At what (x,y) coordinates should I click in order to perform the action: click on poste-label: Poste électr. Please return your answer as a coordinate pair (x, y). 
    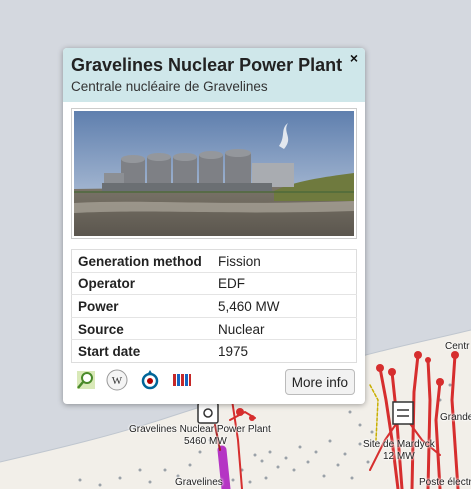
    Looking at the image, I should click on (445, 482).